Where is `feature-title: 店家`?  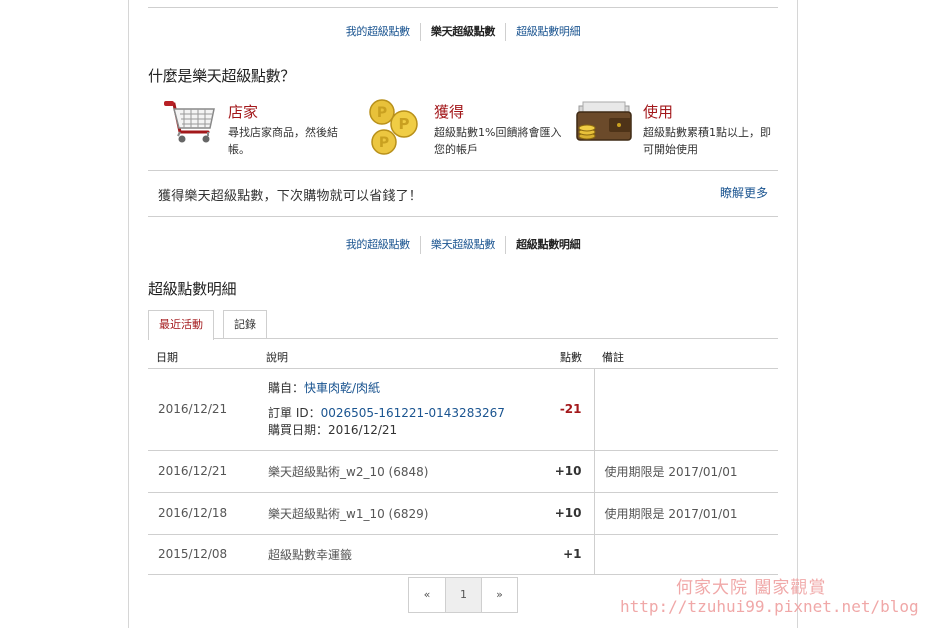 feature-title: 店家 is located at coordinates (243, 112).